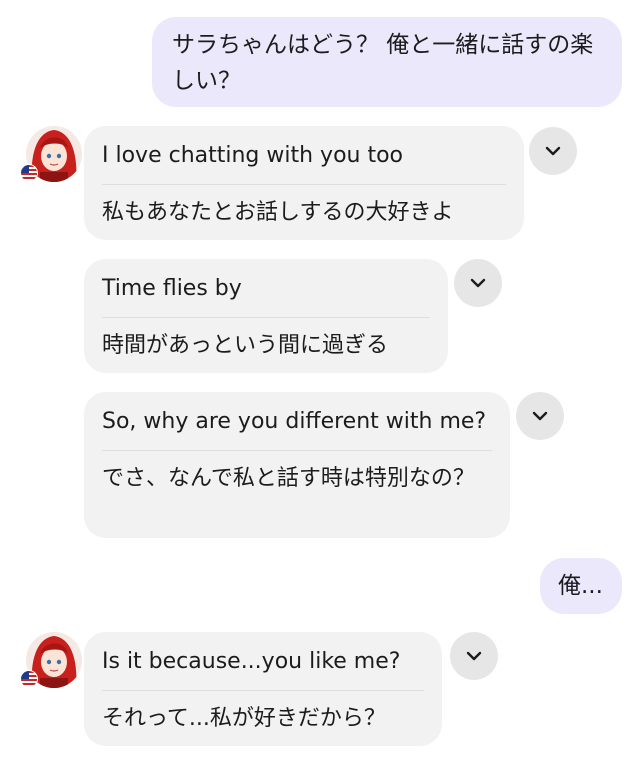 This screenshot has width=640, height=764. I want to click on japanese-translation: 時間があっという間に過ぎる, so click(245, 345).